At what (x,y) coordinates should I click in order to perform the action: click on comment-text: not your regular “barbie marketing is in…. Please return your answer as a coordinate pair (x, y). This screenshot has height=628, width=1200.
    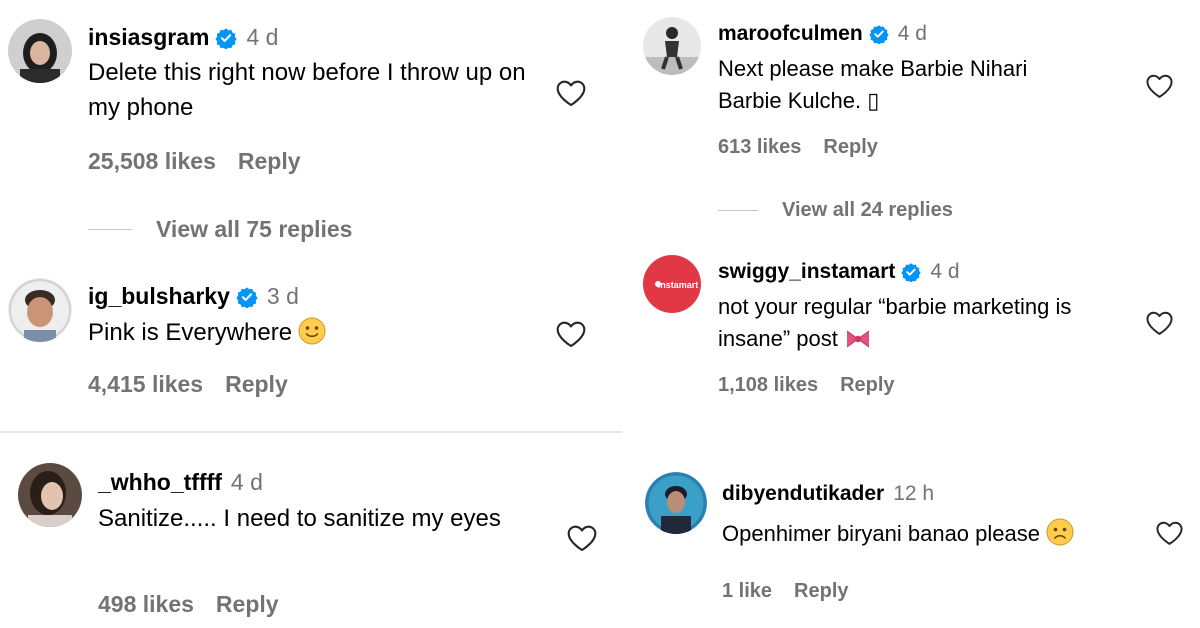
    Looking at the image, I should click on (918, 323).